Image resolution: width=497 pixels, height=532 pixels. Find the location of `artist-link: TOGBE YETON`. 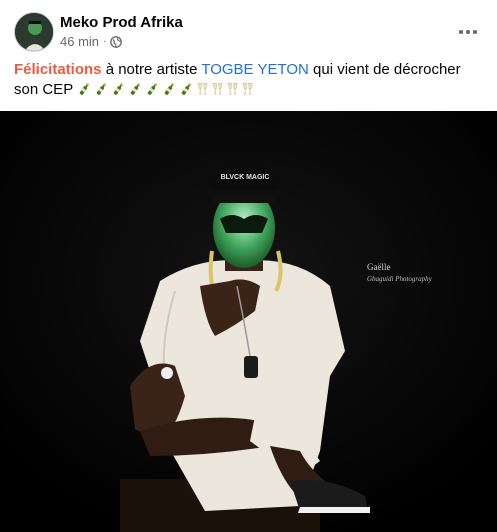

artist-link: TOGBE YETON is located at coordinates (255, 69).